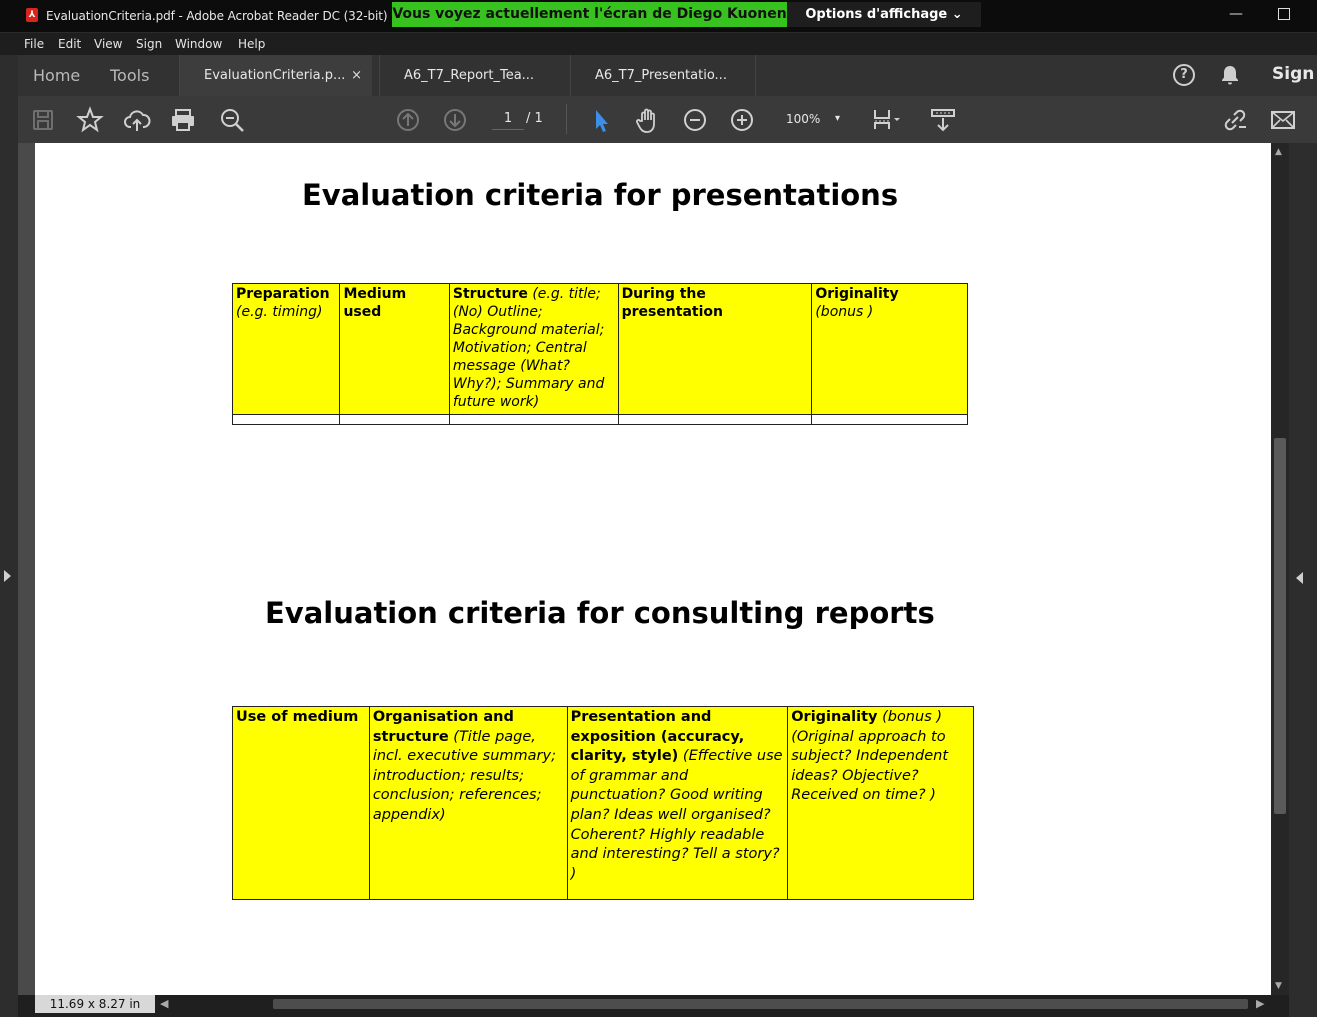 The width and height of the screenshot is (1317, 1017). What do you see at coordinates (667, 119) in the screenshot?
I see `toolbar: 1 / 1 100% ▾` at bounding box center [667, 119].